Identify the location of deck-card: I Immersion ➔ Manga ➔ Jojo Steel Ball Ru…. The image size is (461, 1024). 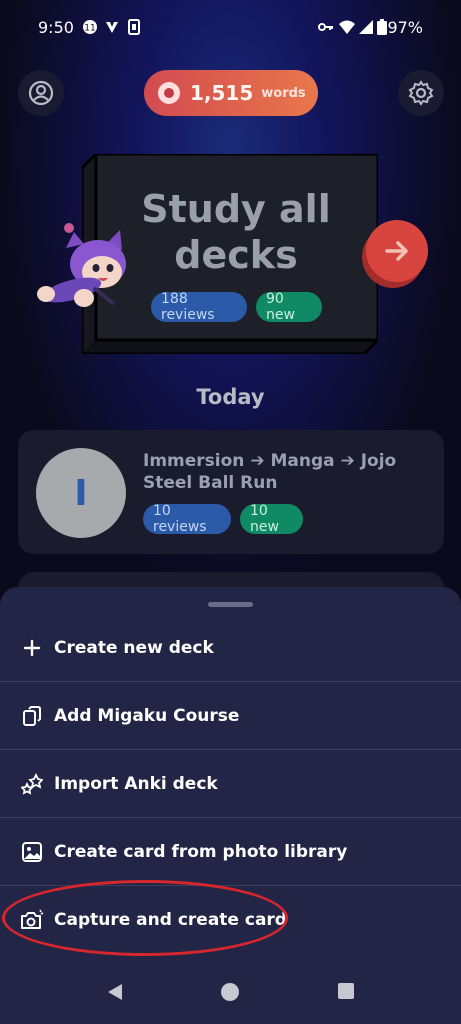
(231, 492).